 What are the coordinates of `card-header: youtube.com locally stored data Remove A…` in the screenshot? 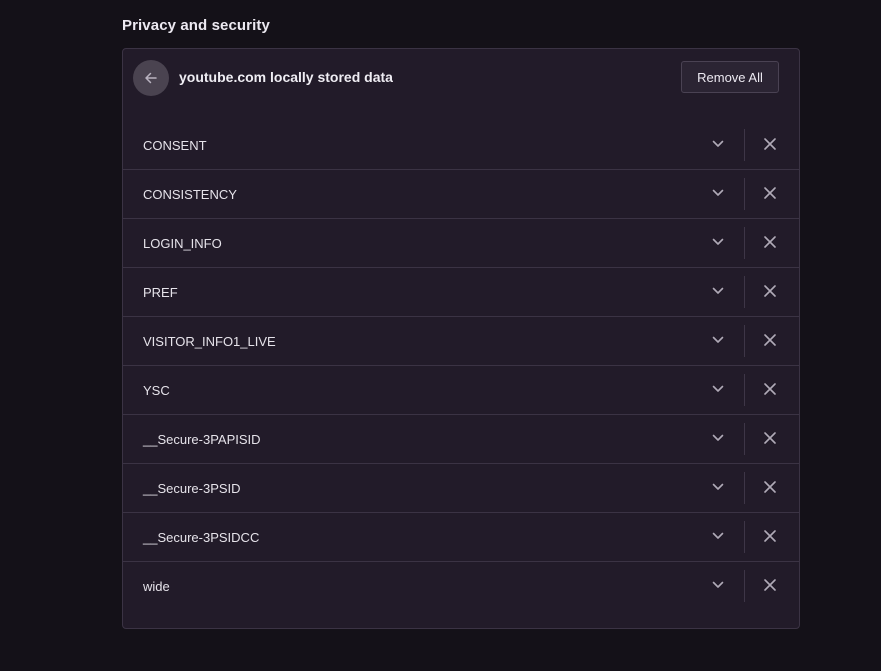 It's located at (461, 85).